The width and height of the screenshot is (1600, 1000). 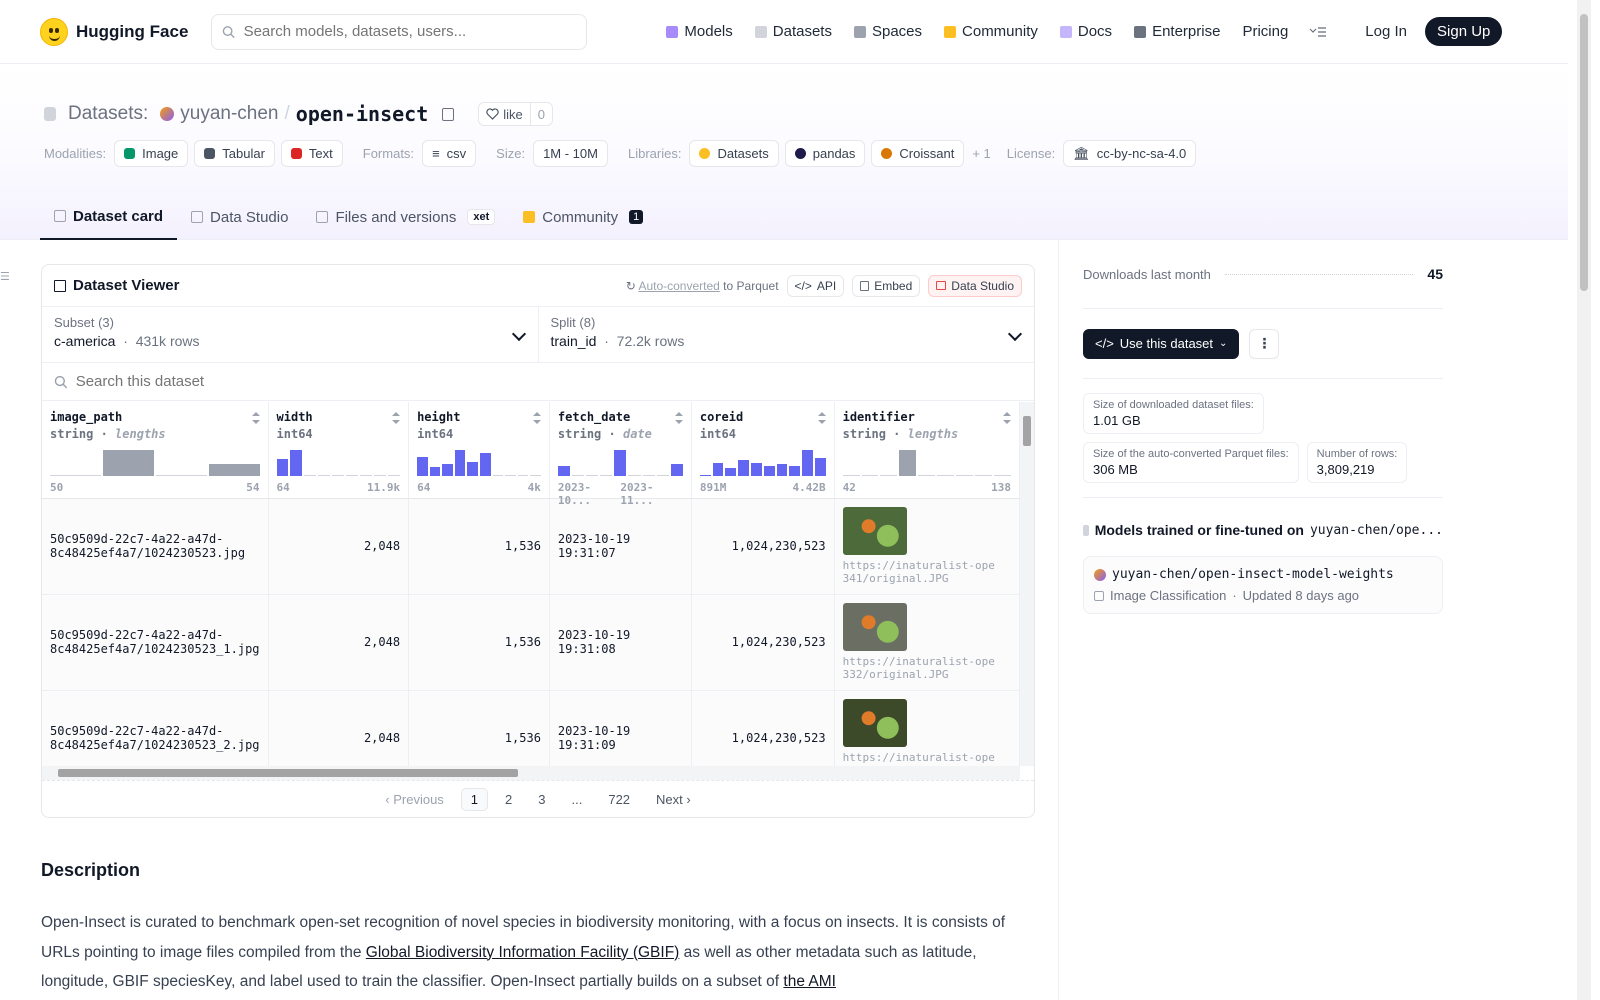 What do you see at coordinates (515, 114) in the screenshot?
I see `like-button: like 0` at bounding box center [515, 114].